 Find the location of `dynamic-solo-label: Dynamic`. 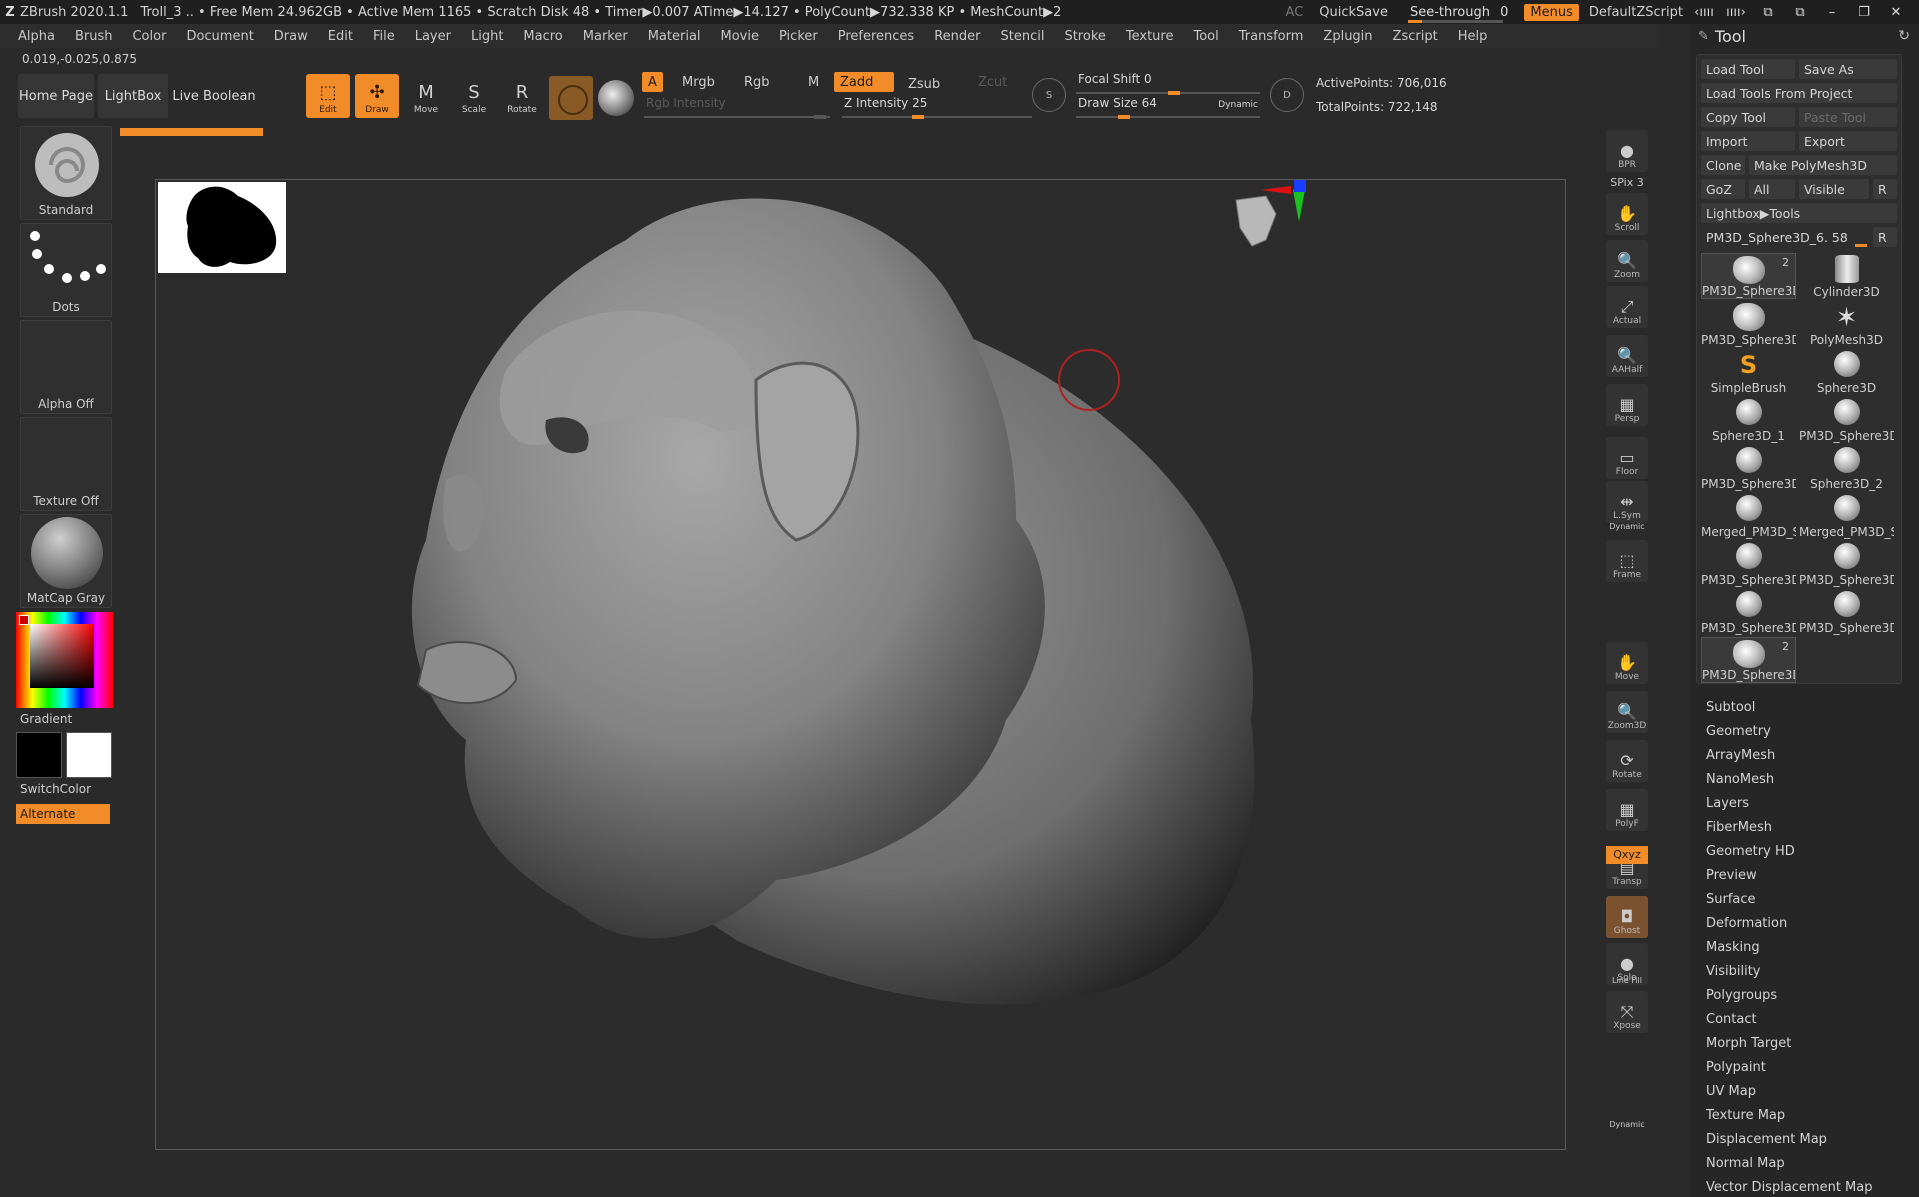

dynamic-solo-label: Dynamic is located at coordinates (1627, 1124).